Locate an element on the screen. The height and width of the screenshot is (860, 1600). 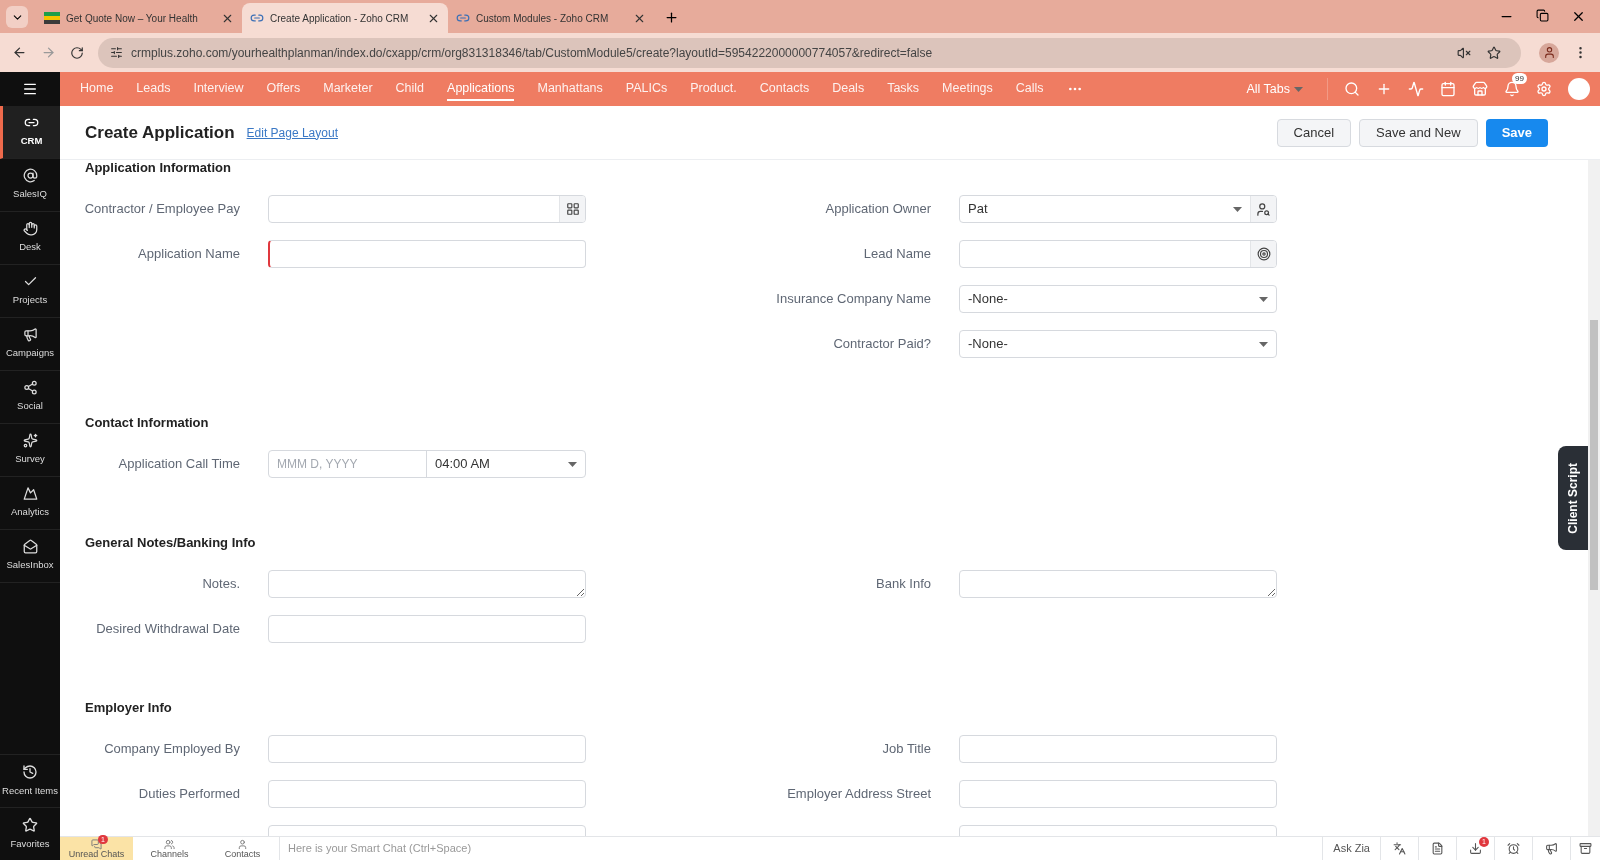
field-label: Desired Withdrawal Date is located at coordinates (168, 629).